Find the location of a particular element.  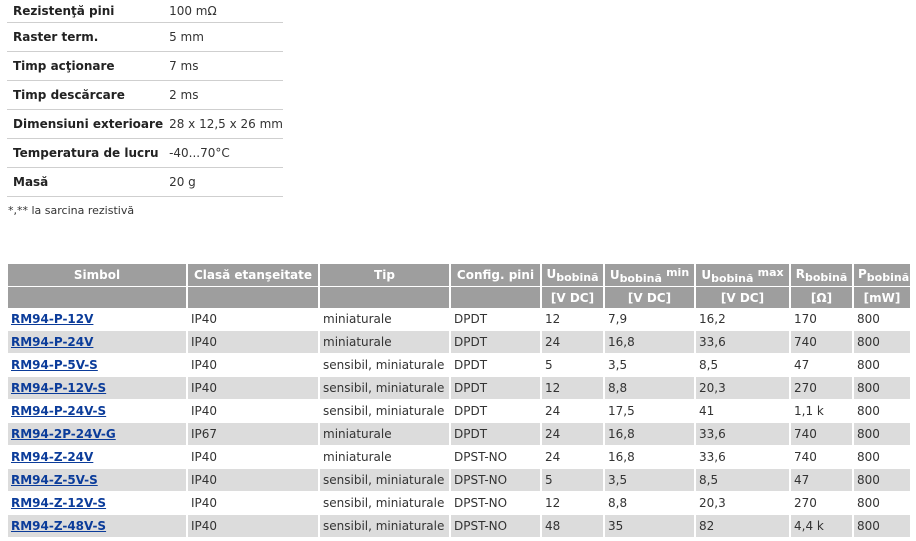

cell-rbobina: 270 is located at coordinates (820, 388).